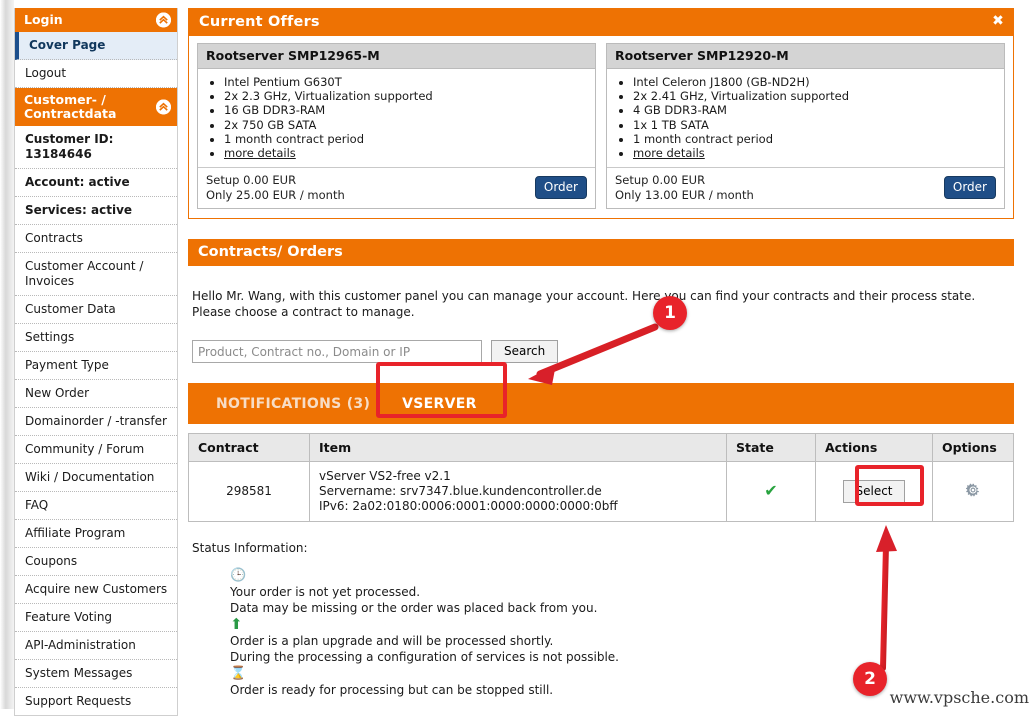  I want to click on sidebar-item-affiliate-program: Affiliate Program, so click(96, 534).